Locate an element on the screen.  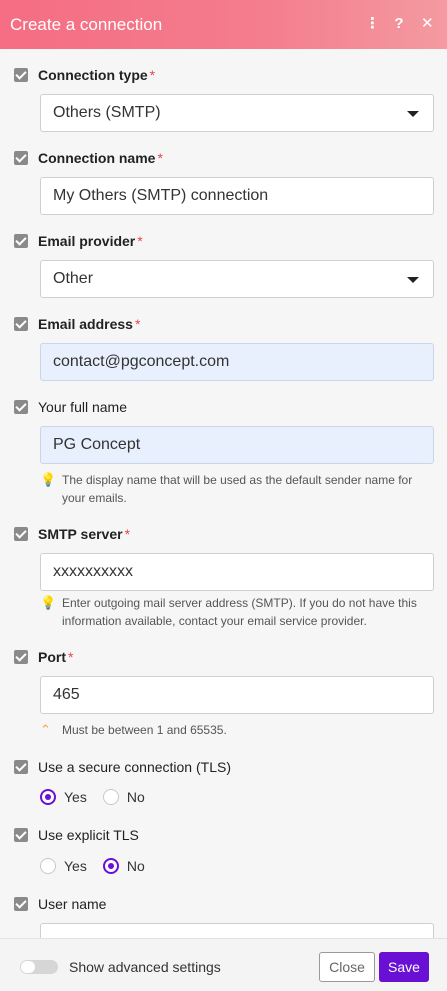
secure-tls-no-option: No is located at coordinates (123, 797).